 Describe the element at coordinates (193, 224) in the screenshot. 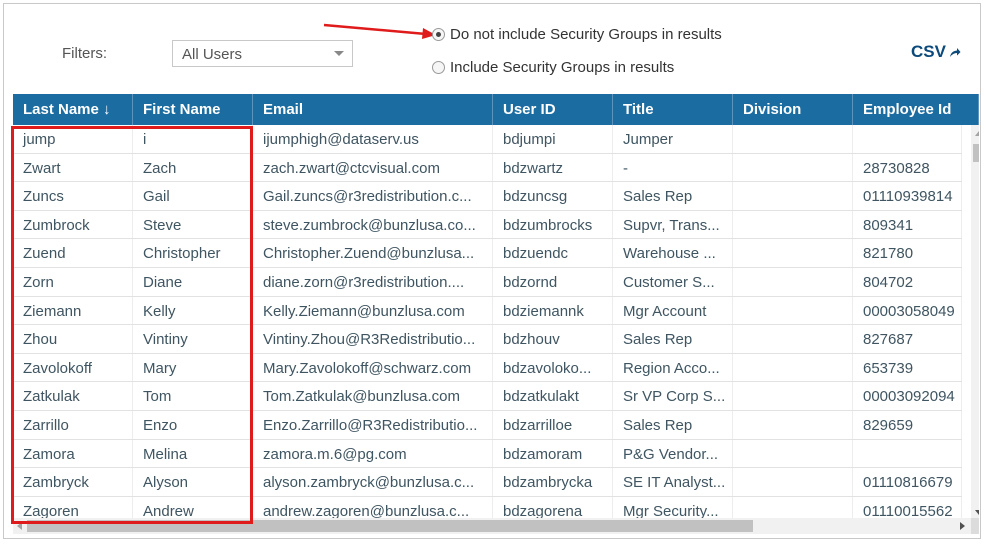

I see `cell-first-name: Steve` at that location.